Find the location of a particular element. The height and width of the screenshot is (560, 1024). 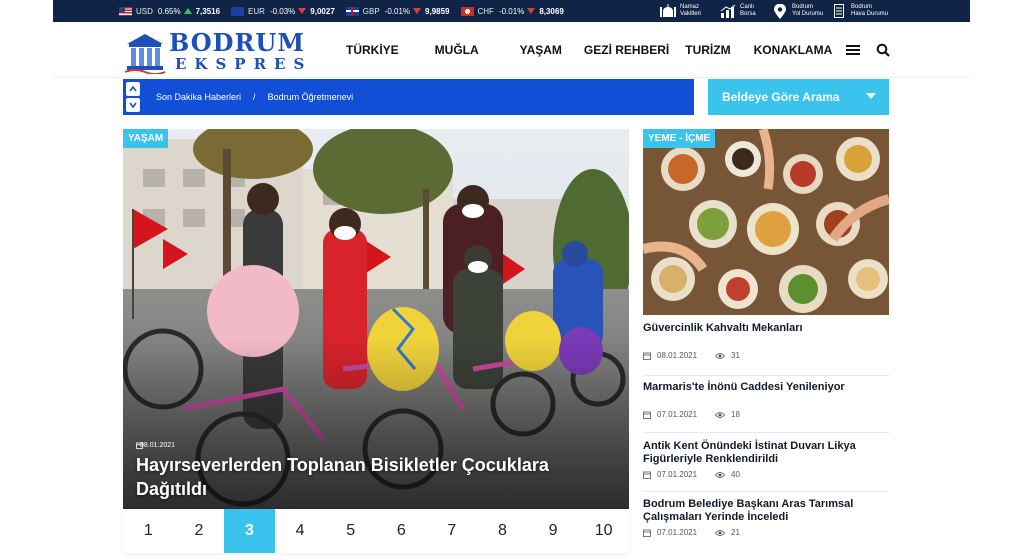

prayer-times-link: Namaz Vakitleri is located at coordinates (680, 11).